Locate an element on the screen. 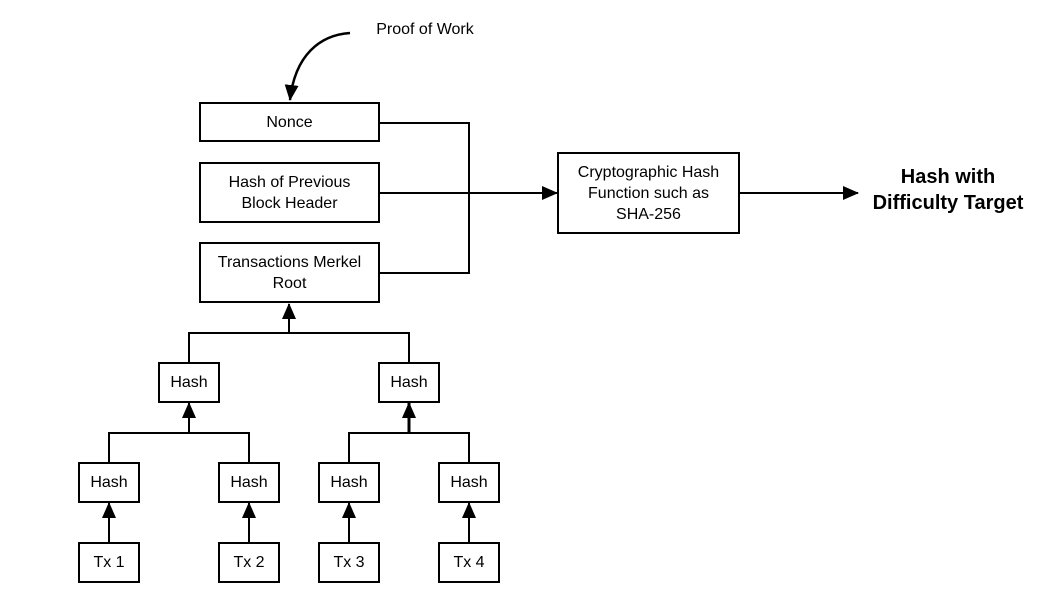 The height and width of the screenshot is (591, 1055). merkle-right-join is located at coordinates (409, 447).